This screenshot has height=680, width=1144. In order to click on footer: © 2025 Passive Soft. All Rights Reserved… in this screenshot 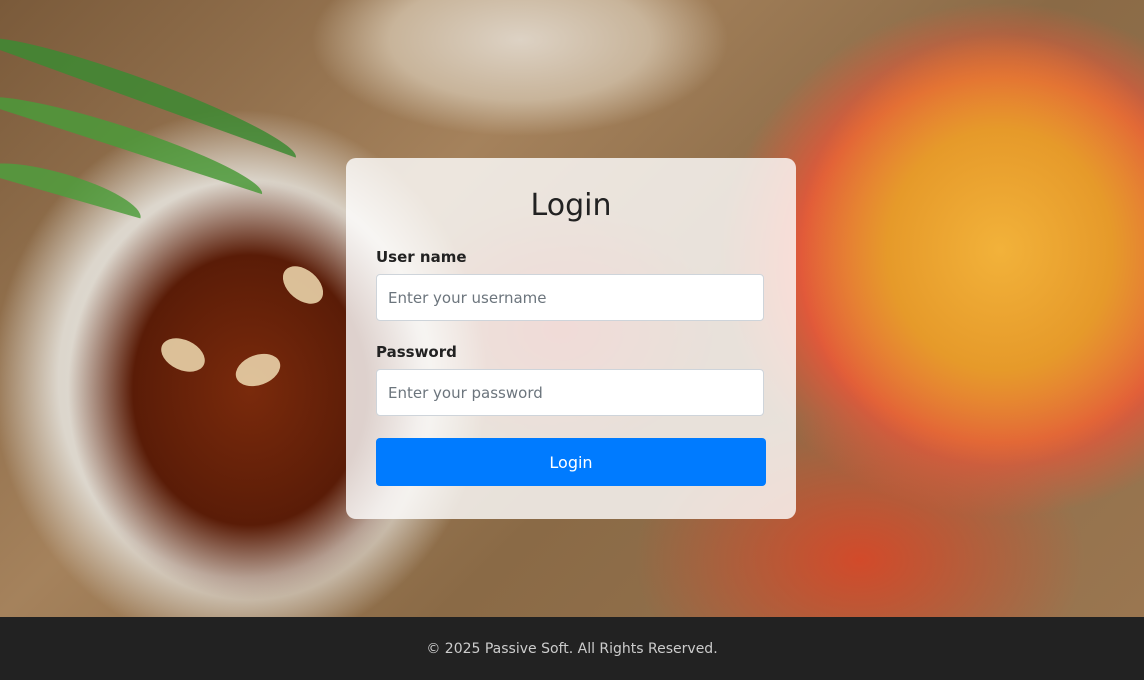, I will do `click(572, 648)`.